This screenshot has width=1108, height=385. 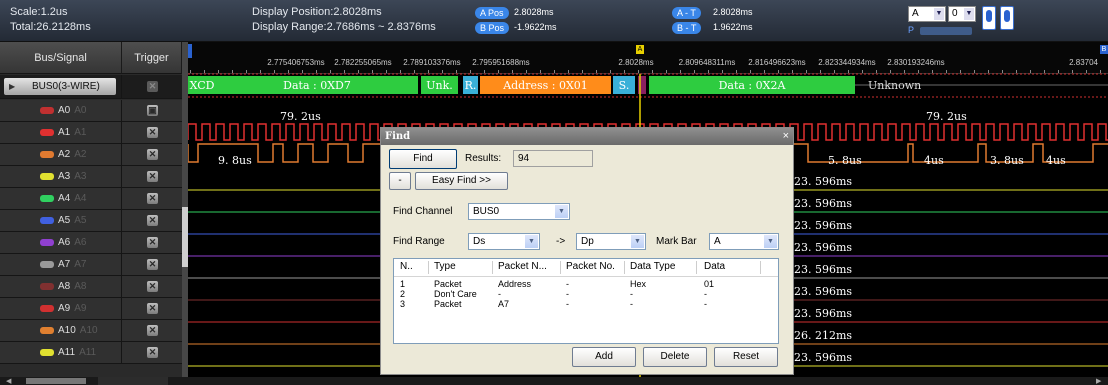 What do you see at coordinates (72, 264) in the screenshot?
I see `channel-name: A7 A7` at bounding box center [72, 264].